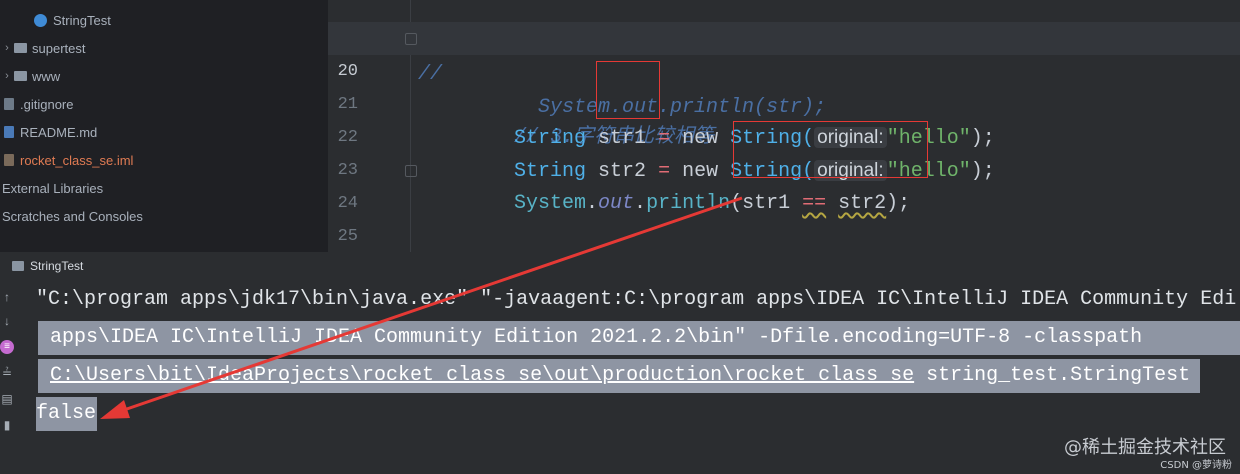 The height and width of the screenshot is (474, 1240). What do you see at coordinates (1196, 465) in the screenshot?
I see `watermark-sub: CSDN @萝诗粉` at bounding box center [1196, 465].